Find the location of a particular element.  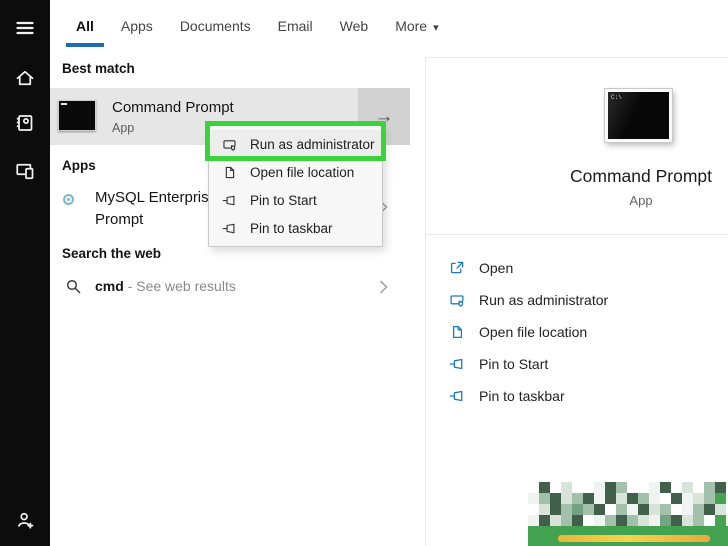

tab-more-label: More is located at coordinates (411, 26).